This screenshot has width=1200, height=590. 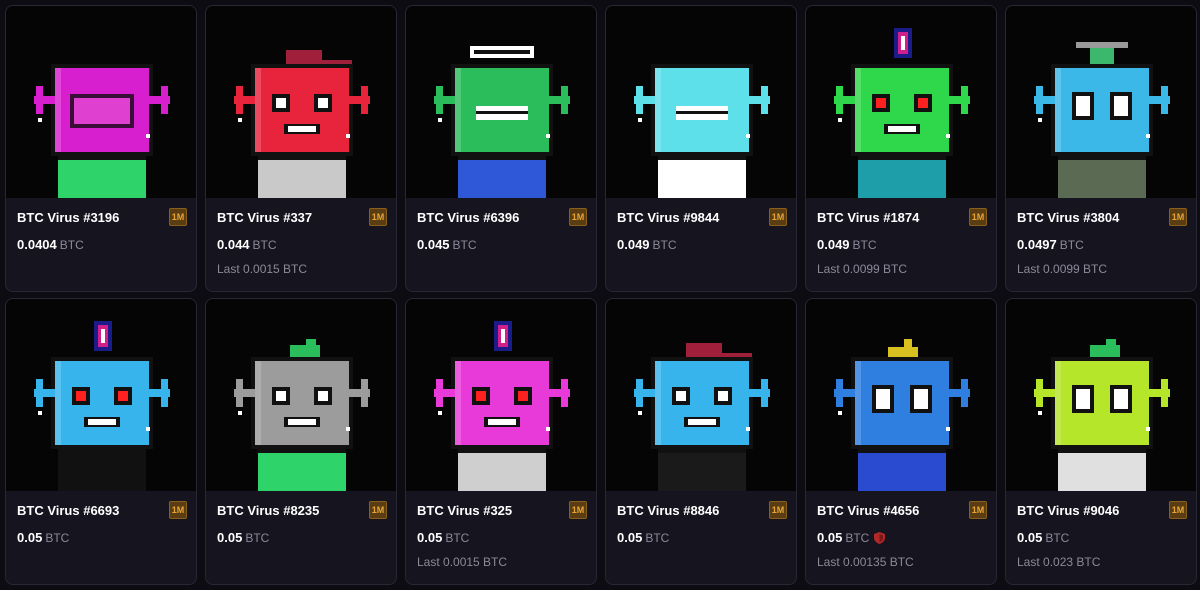 I want to click on card-info: BTC Virus #1874 1M 0.049 BTC Last 0.0099 BTC, so click(x=901, y=244).